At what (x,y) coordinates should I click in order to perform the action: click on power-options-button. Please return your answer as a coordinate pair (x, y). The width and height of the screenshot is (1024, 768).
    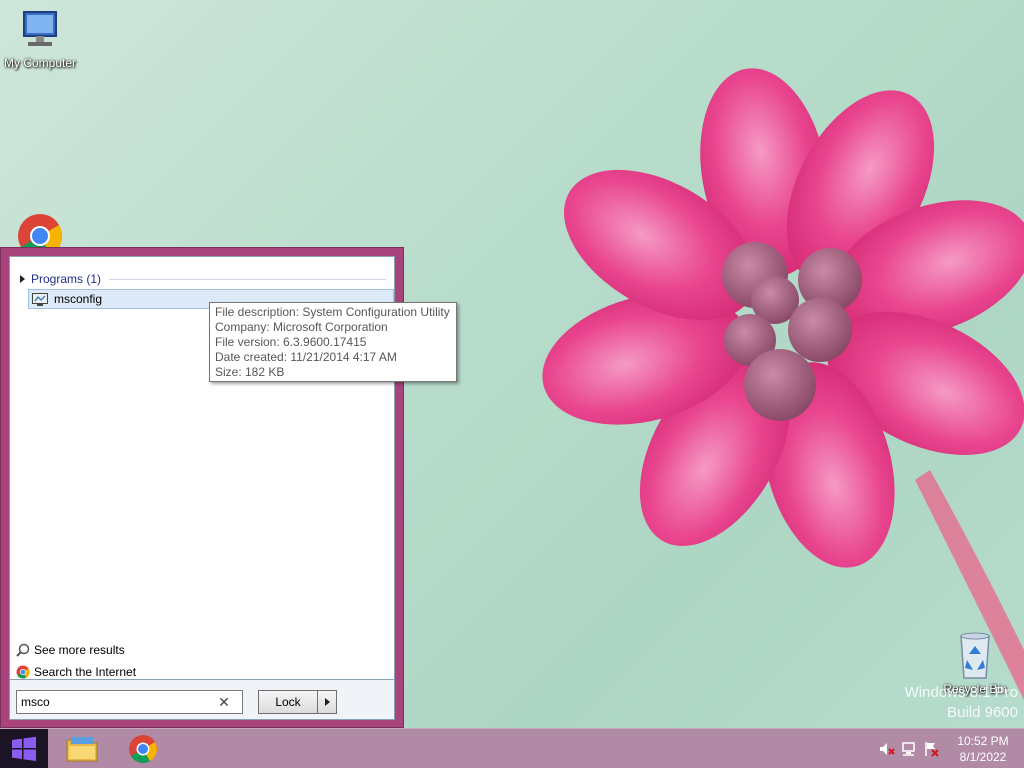
    Looking at the image, I should click on (327, 702).